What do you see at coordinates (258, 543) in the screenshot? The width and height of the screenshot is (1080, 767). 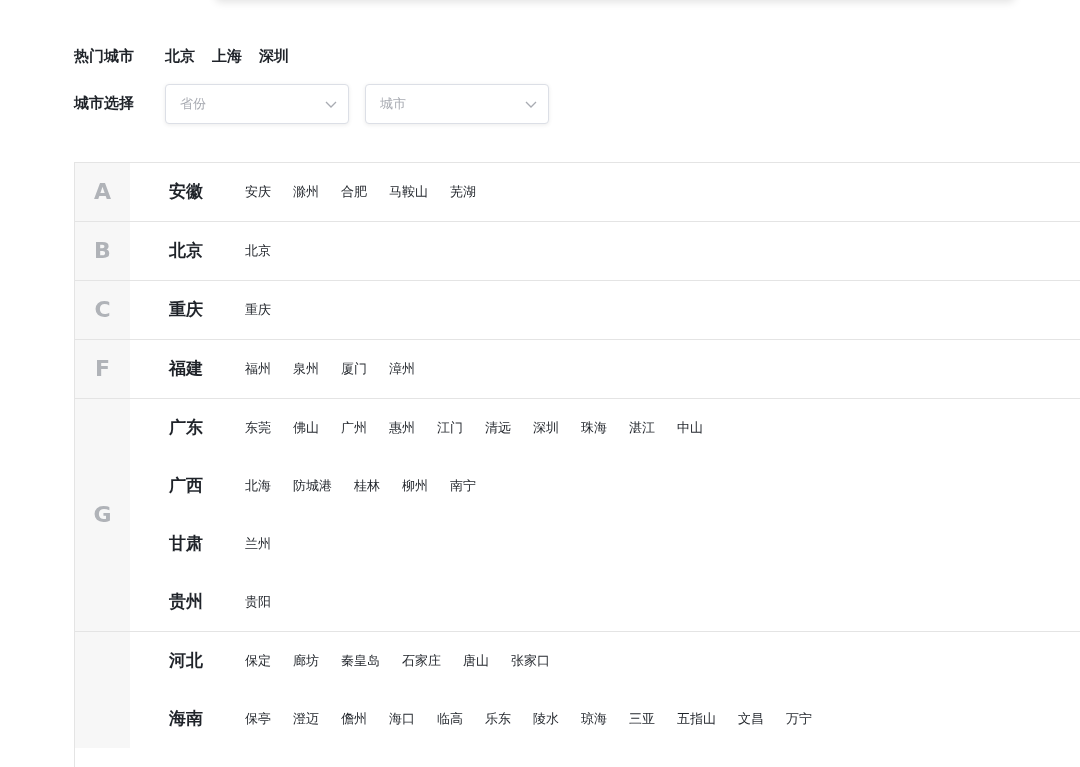 I see `city-link: 兰州` at bounding box center [258, 543].